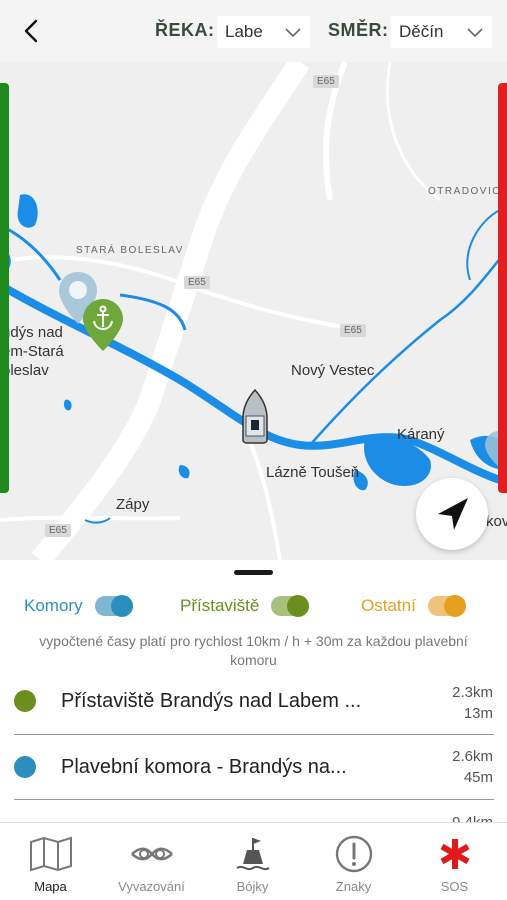 Image resolution: width=507 pixels, height=900 pixels. Describe the element at coordinates (333, 370) in the screenshot. I see `map-label-novy-vestec: Nový Vestec` at that location.